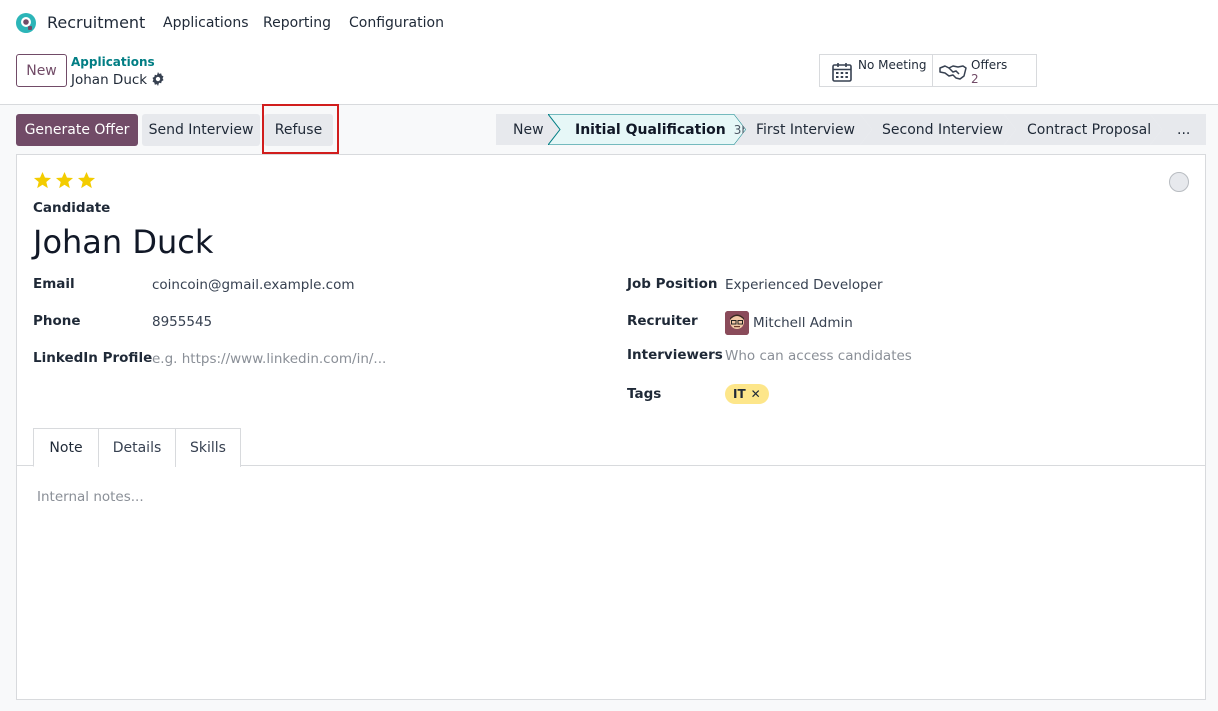 The width and height of the screenshot is (1218, 711). Describe the element at coordinates (109, 80) in the screenshot. I see `breadcrumb-current: Johan Duck` at that location.